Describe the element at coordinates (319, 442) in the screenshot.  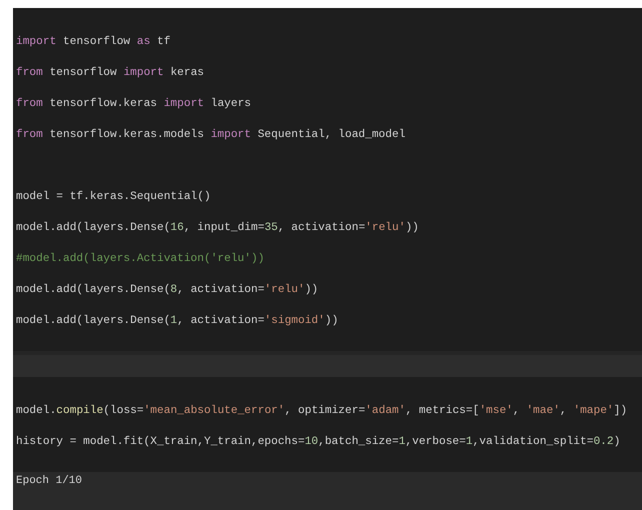
I see `code-line: history = model.fit(X_train,Y_train,epochs=10,batch_size=1,verbose=1,validation_split=0.2)` at that location.